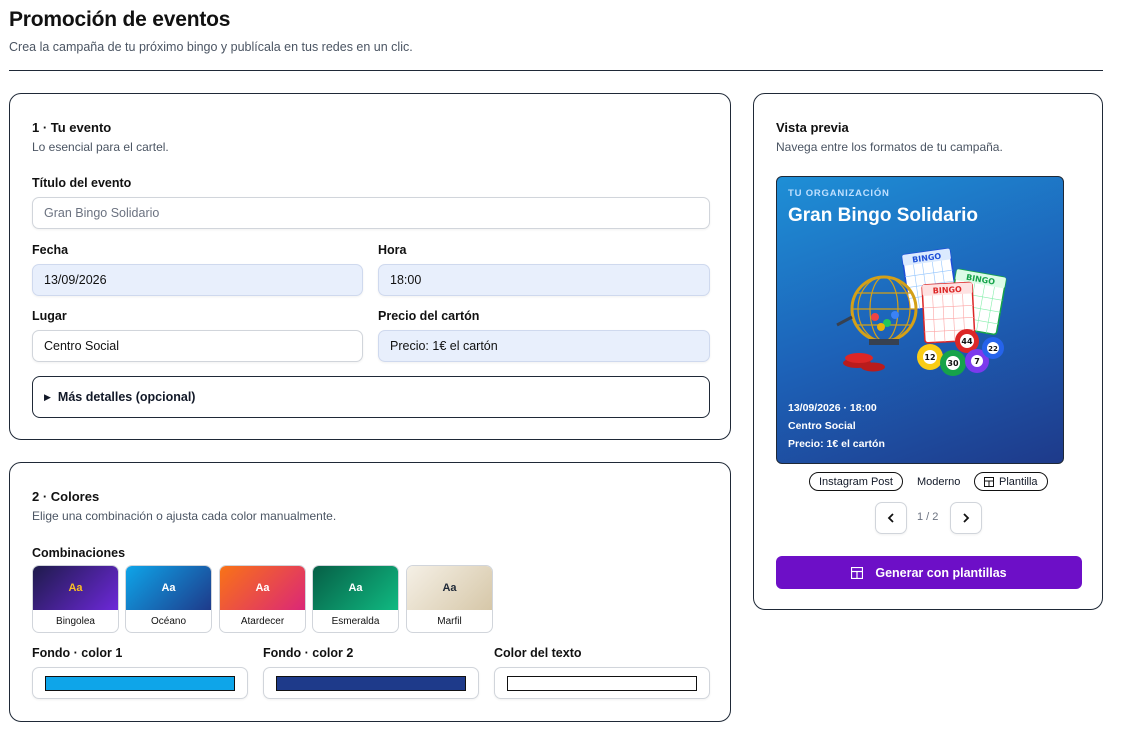 This screenshot has height=734, width=1122. I want to click on text-color-label: Color del texto, so click(538, 653).